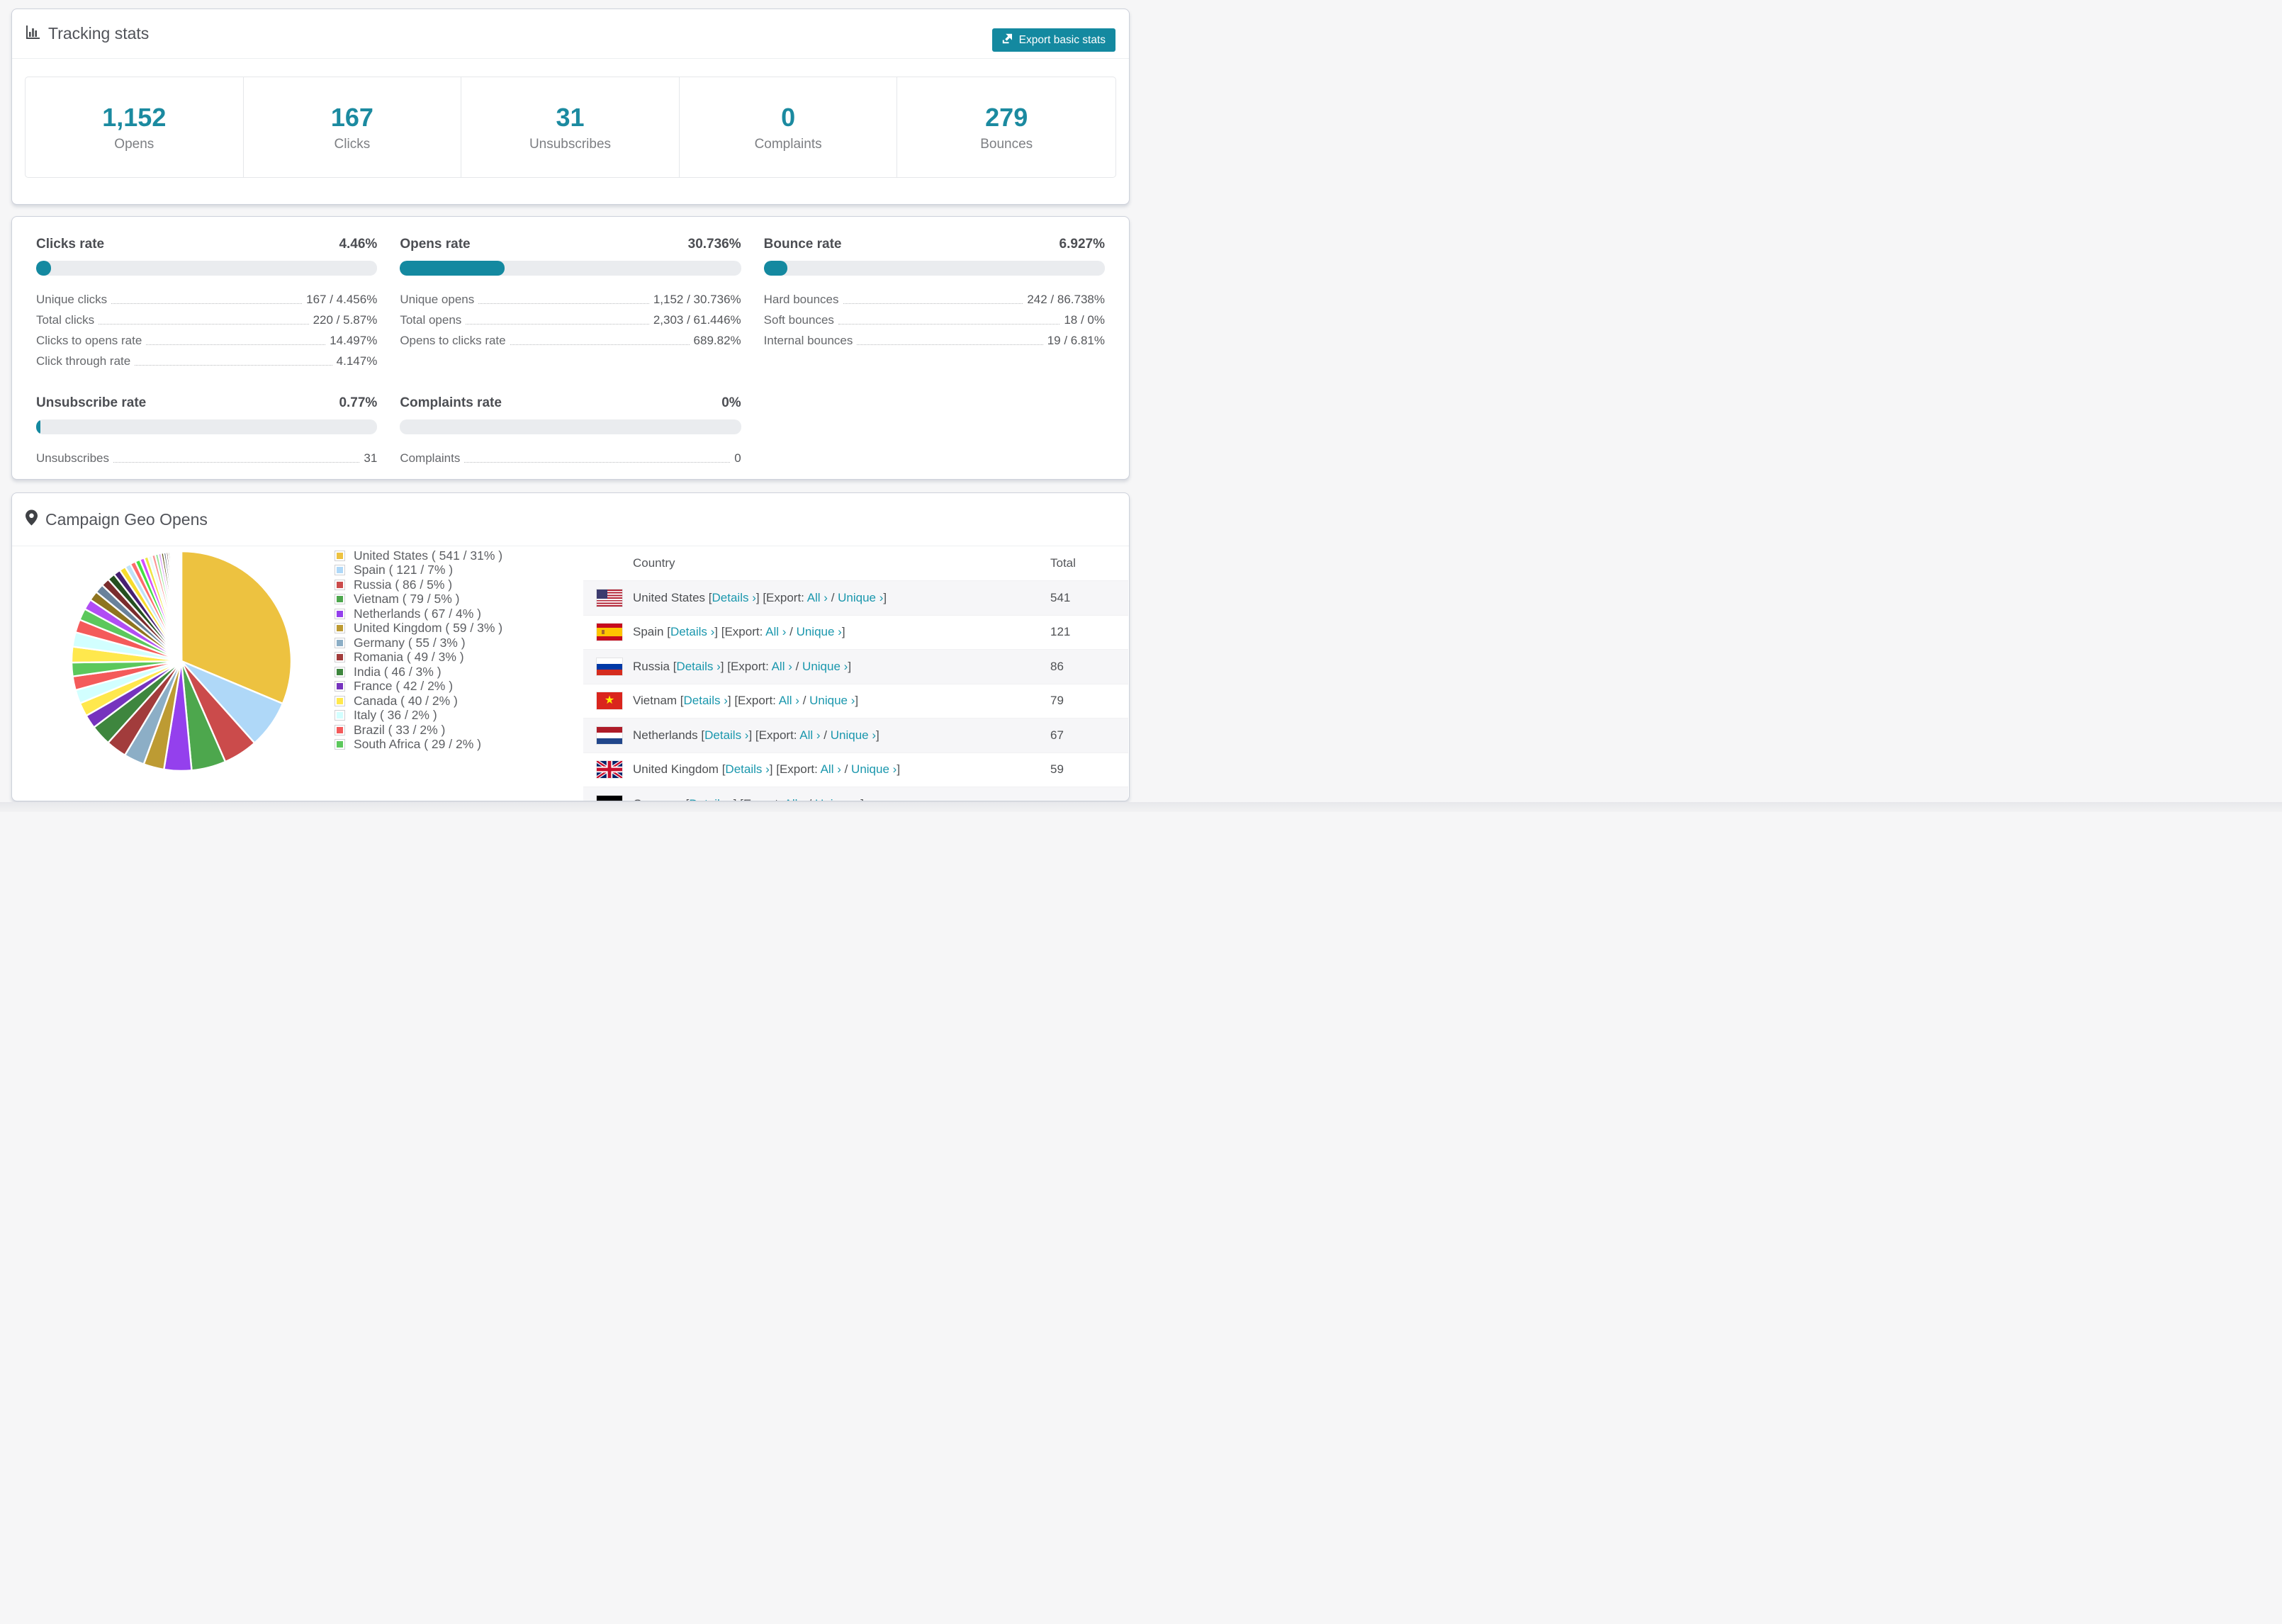  I want to click on total-cell: 86, so click(1057, 666).